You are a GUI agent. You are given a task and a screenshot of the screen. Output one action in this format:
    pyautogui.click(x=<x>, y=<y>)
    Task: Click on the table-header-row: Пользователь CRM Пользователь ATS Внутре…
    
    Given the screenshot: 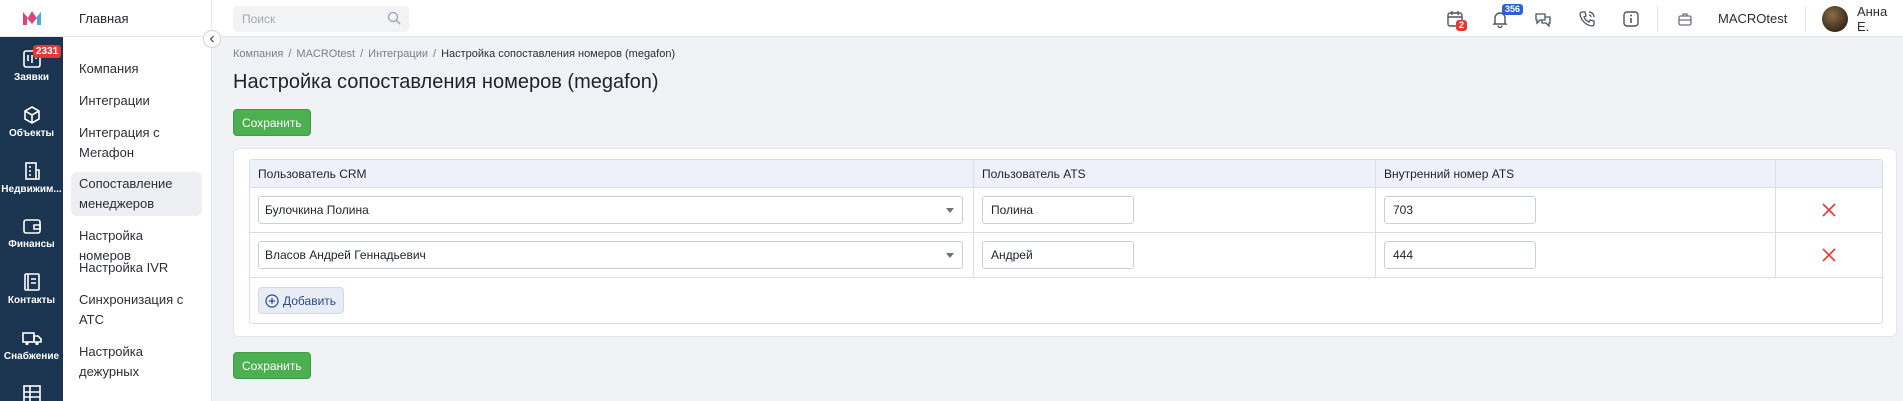 What is the action you would take?
    pyautogui.click(x=1066, y=174)
    